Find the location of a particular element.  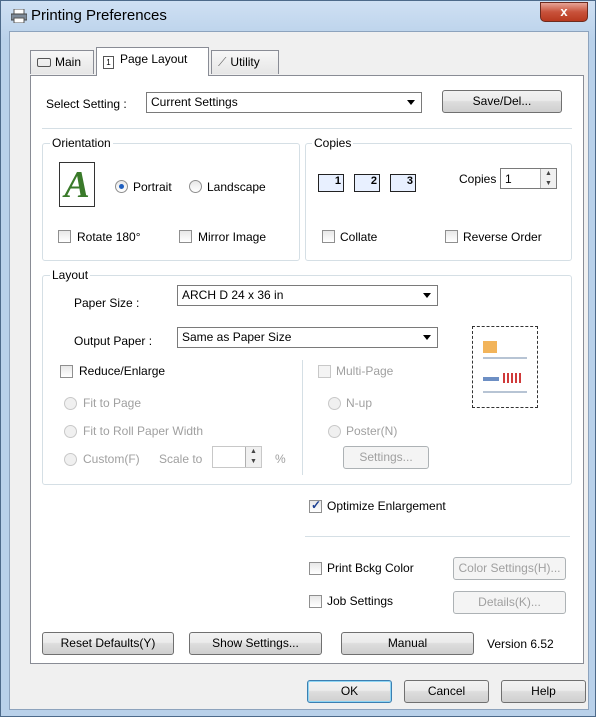

orientation-preview-icon: A is located at coordinates (77, 184).